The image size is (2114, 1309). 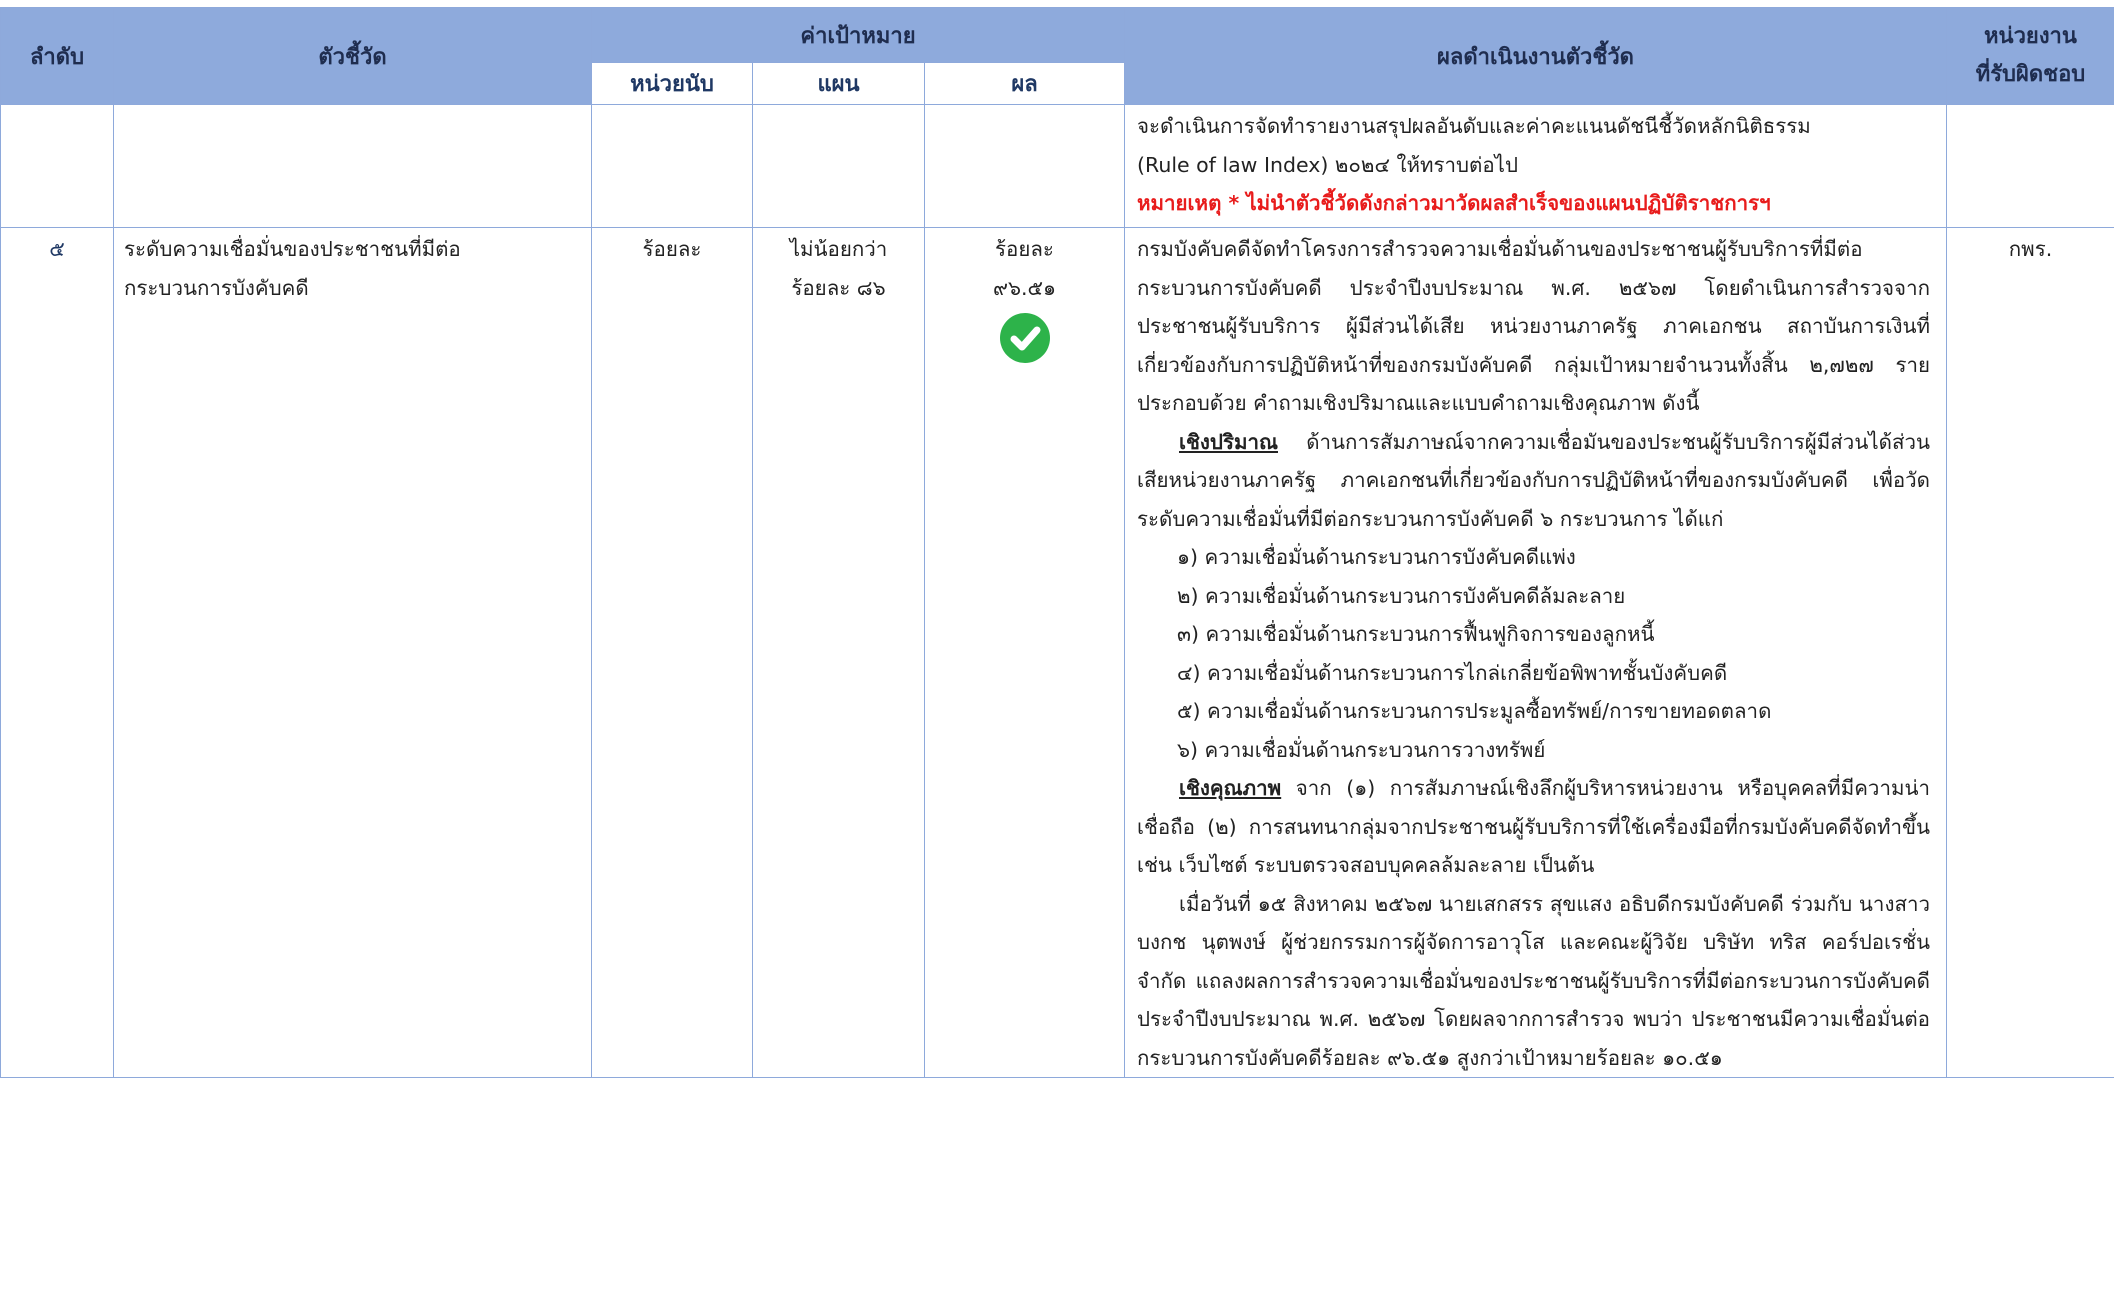 What do you see at coordinates (1024, 338) in the screenshot?
I see `check-circle-icon` at bounding box center [1024, 338].